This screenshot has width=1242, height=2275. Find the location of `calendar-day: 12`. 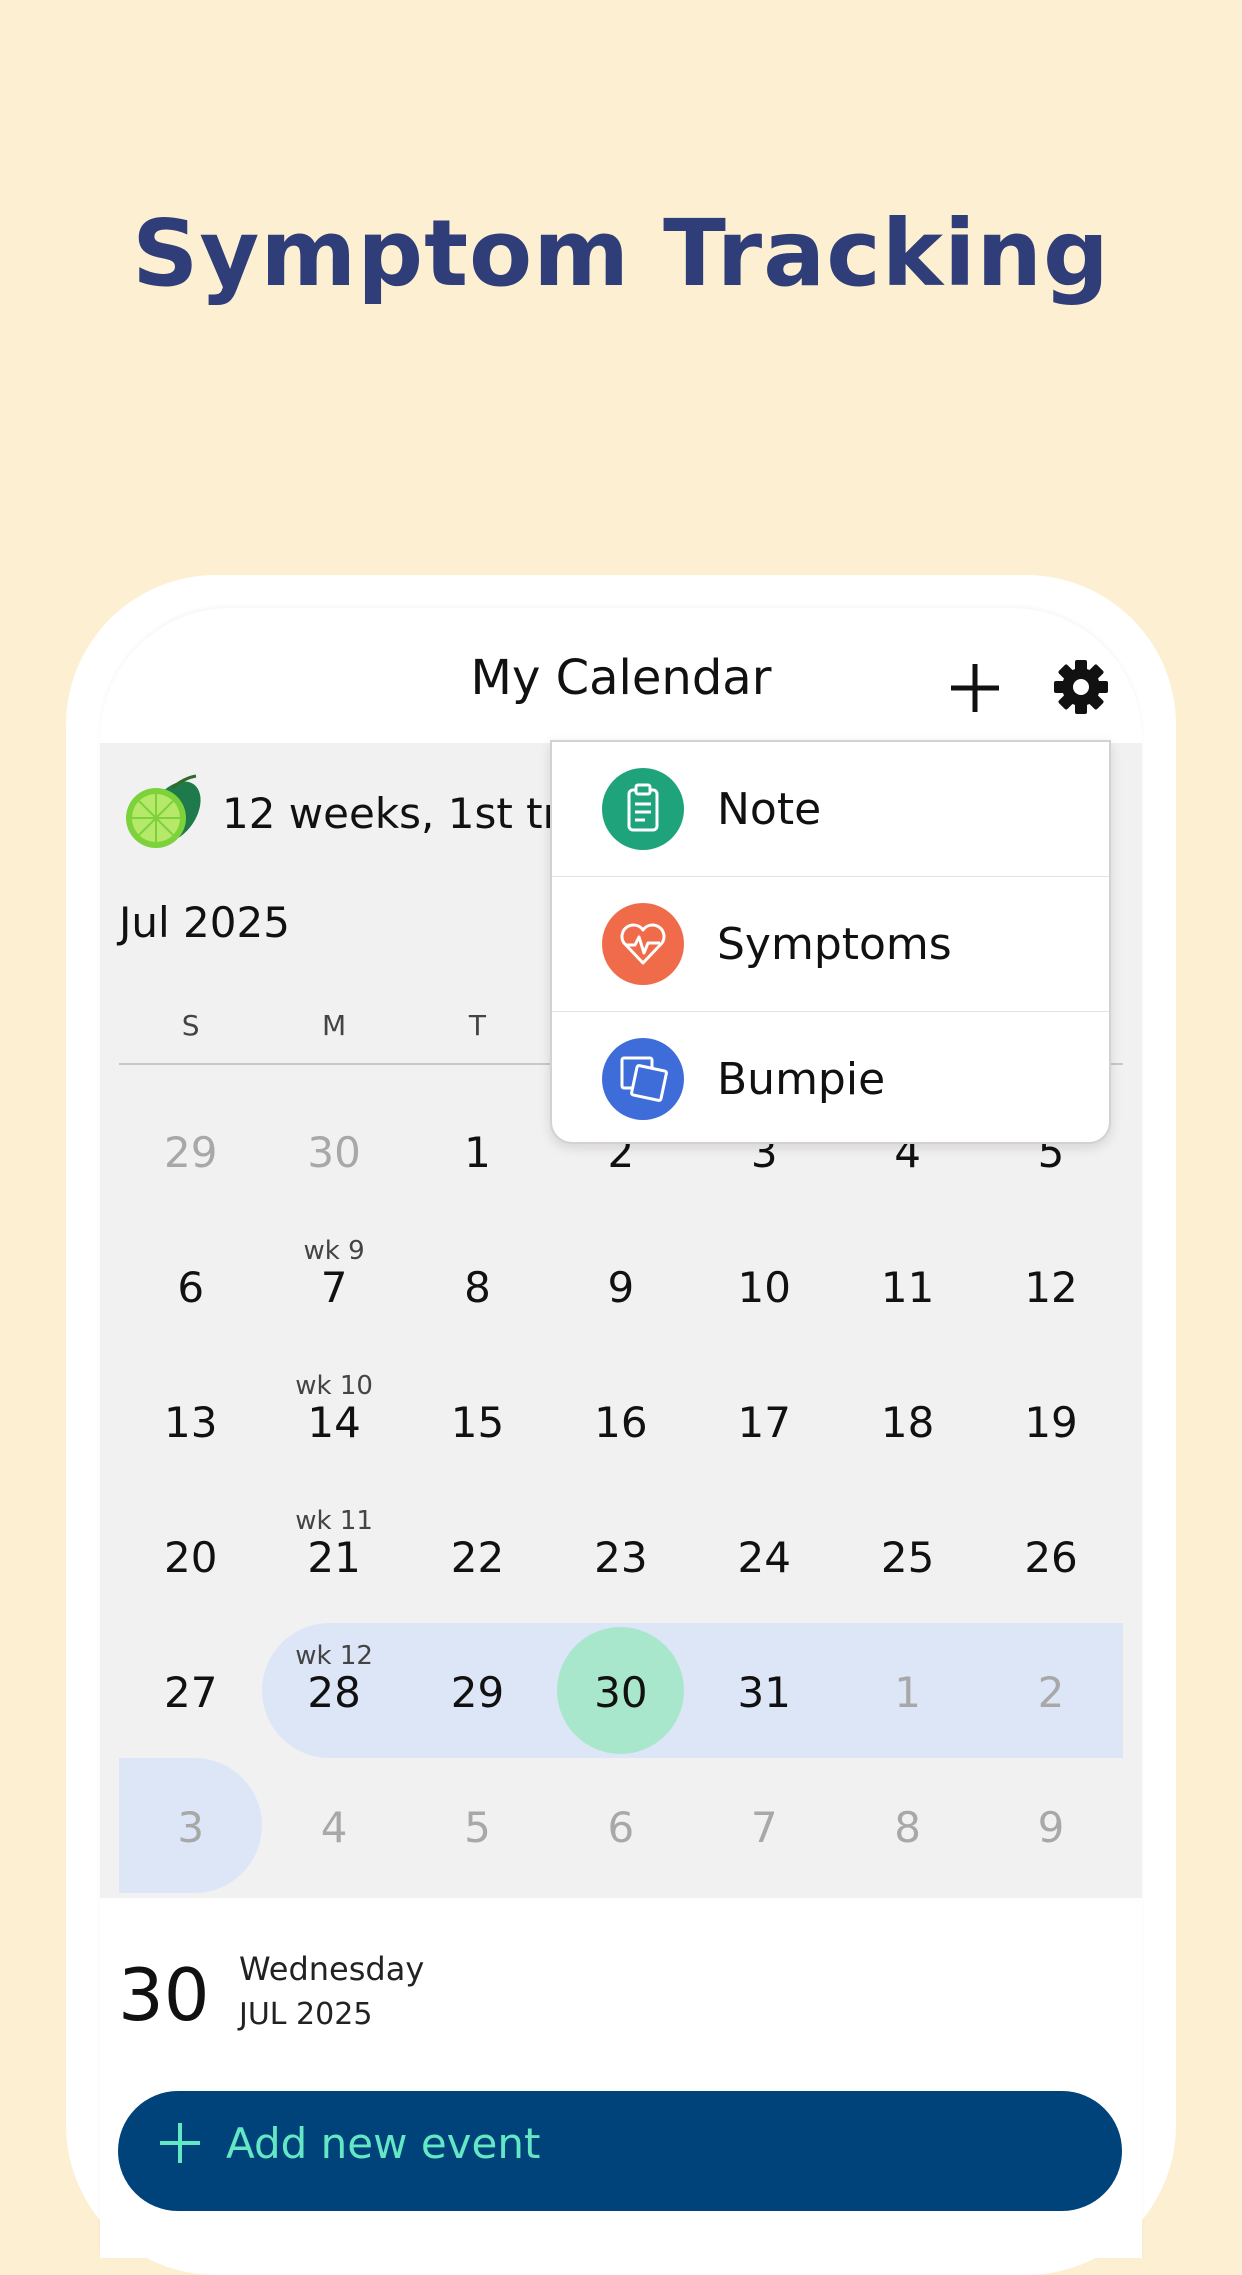

calendar-day: 12 is located at coordinates (1050, 1285).